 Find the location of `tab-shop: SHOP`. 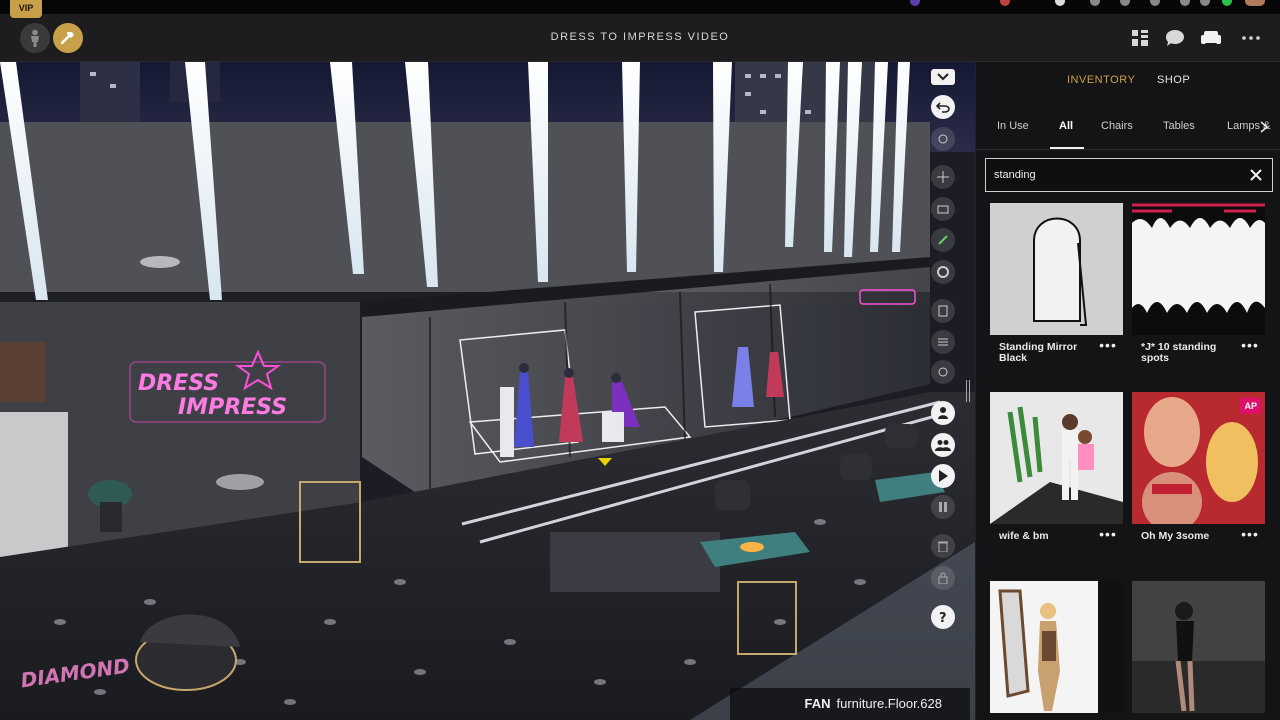

tab-shop: SHOP is located at coordinates (1173, 80).